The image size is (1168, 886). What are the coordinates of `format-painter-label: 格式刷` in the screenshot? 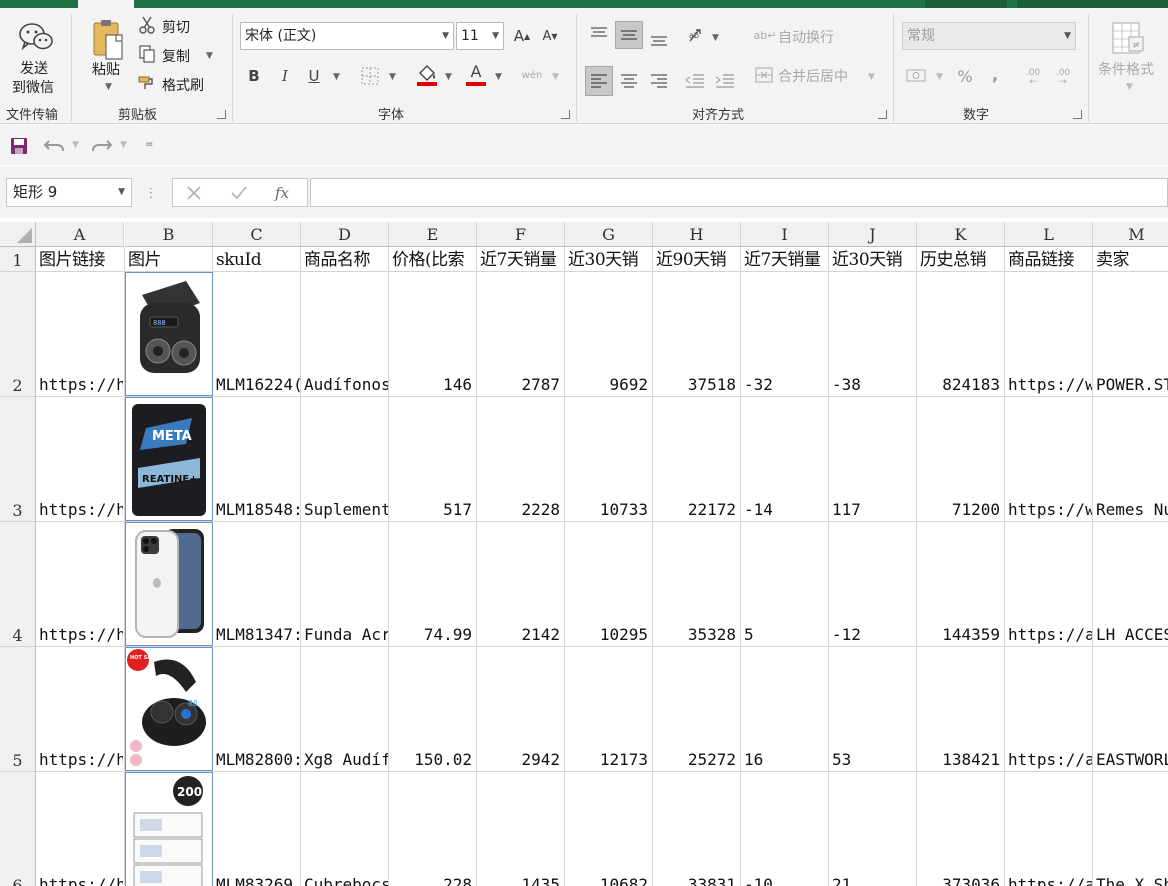 It's located at (183, 85).